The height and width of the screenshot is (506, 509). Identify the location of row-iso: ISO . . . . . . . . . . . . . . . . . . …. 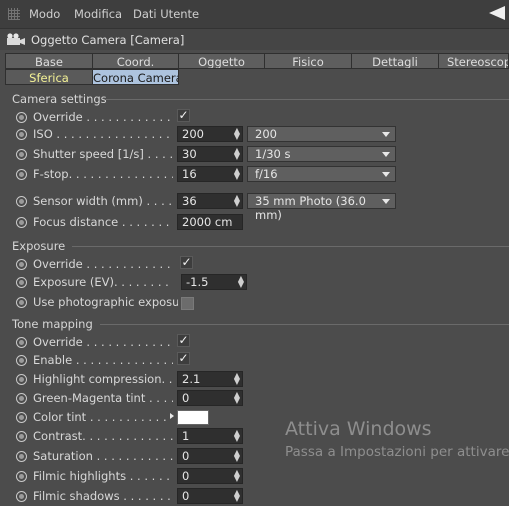
(254, 135).